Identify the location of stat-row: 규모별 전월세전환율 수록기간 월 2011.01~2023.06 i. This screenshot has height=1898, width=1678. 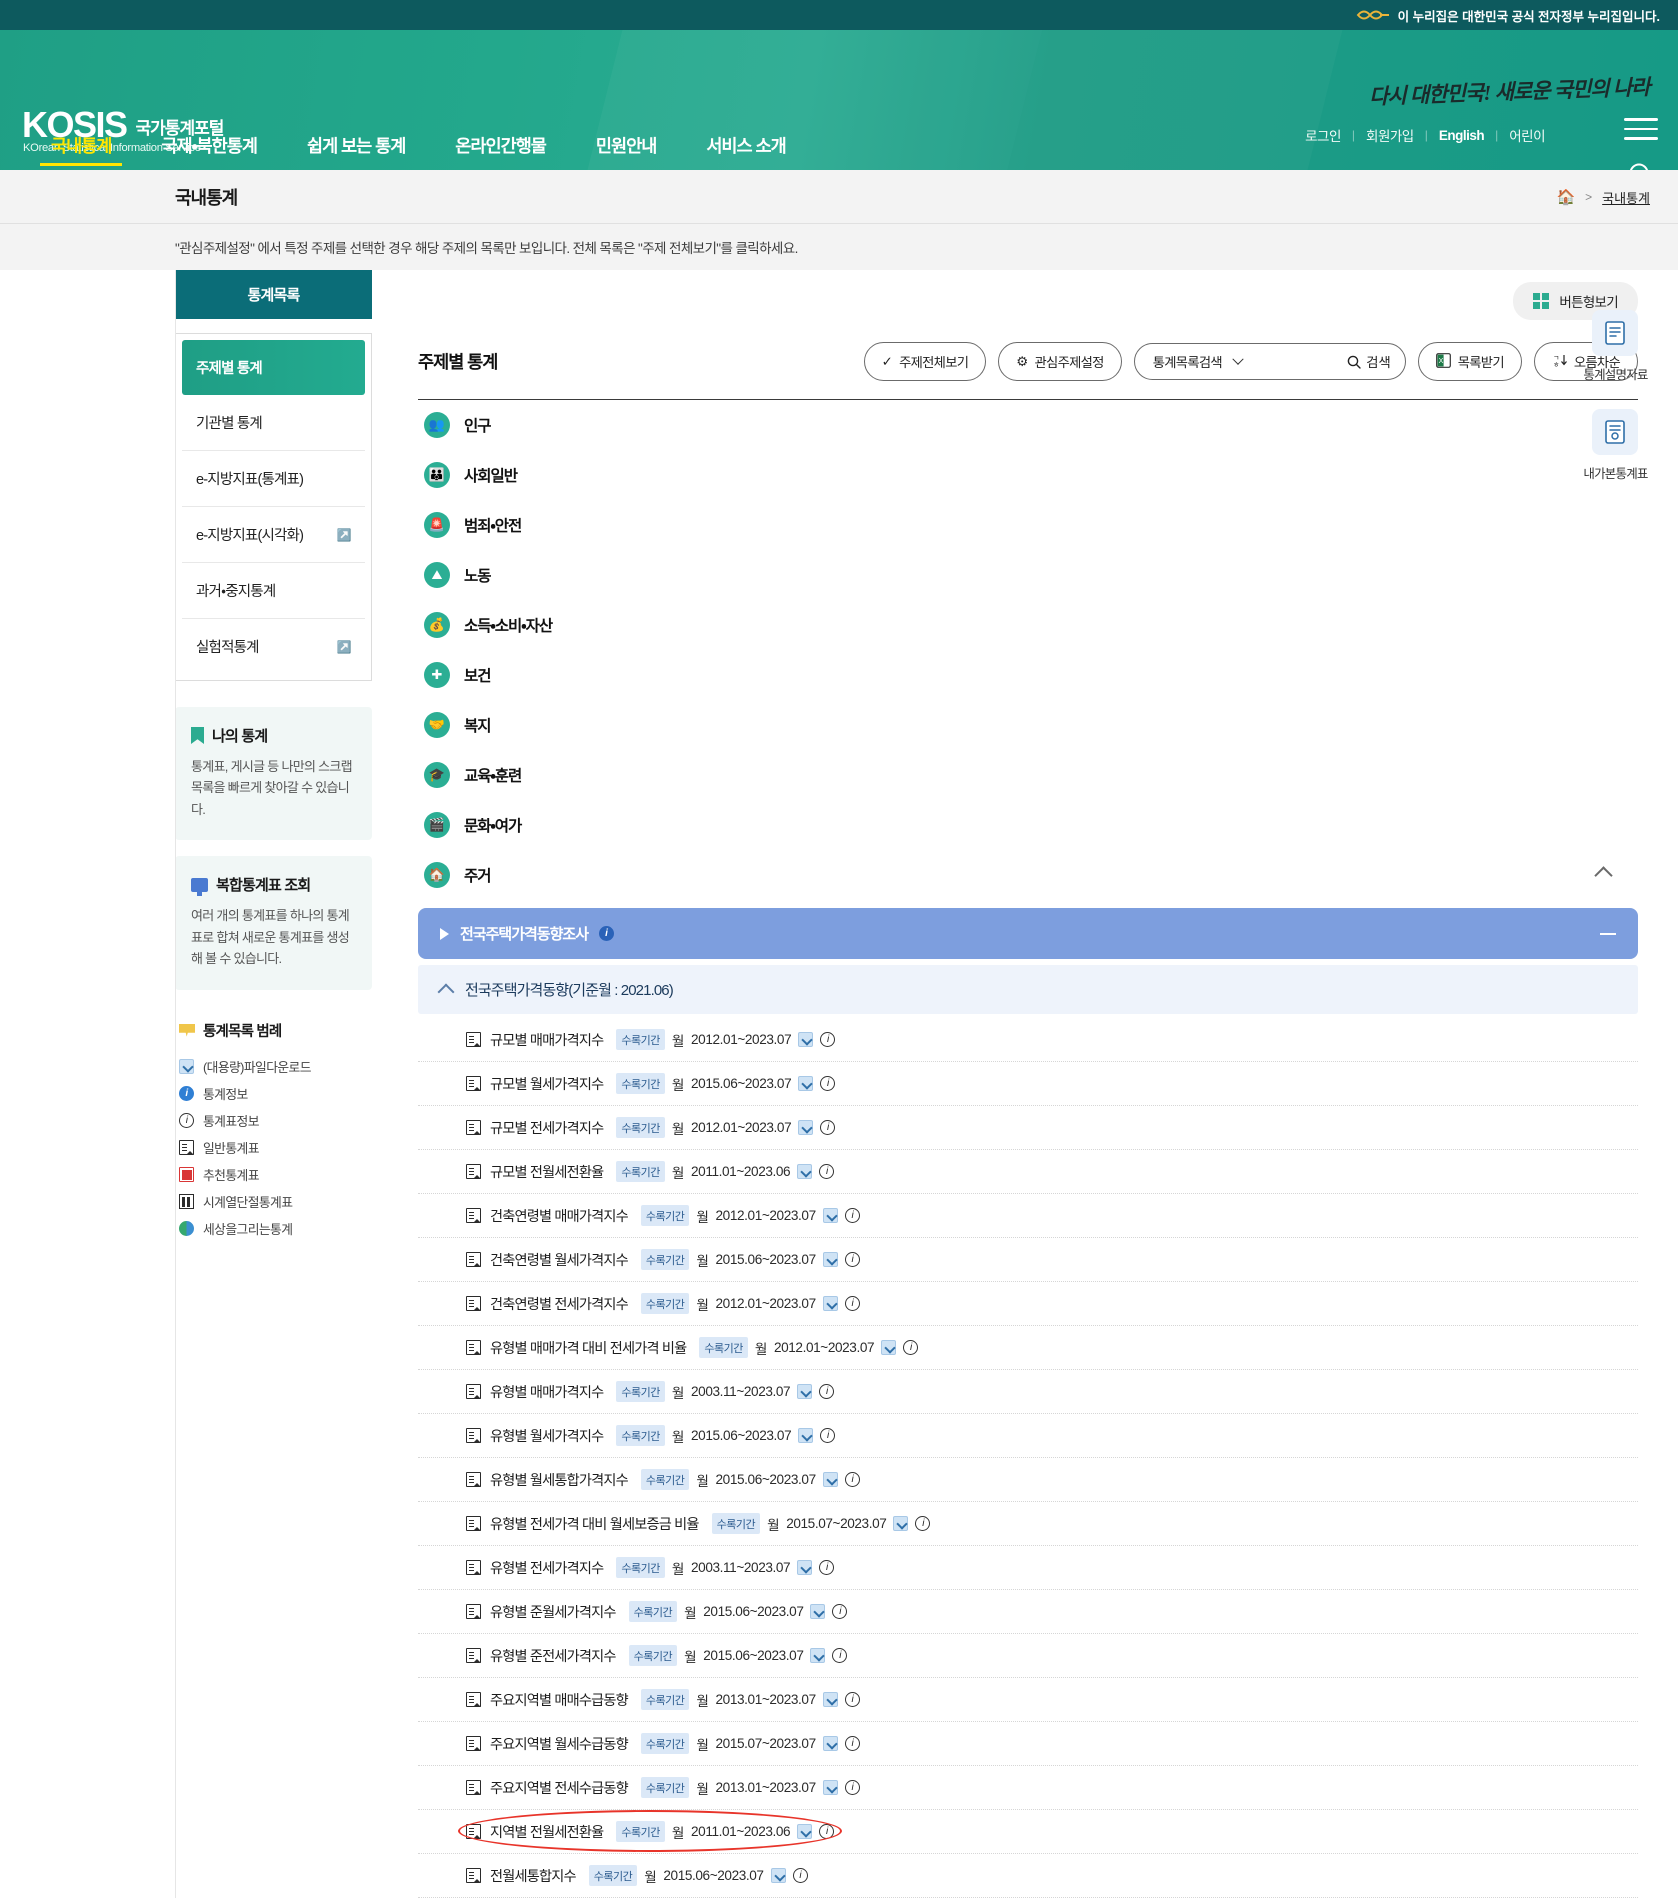
(1028, 1172).